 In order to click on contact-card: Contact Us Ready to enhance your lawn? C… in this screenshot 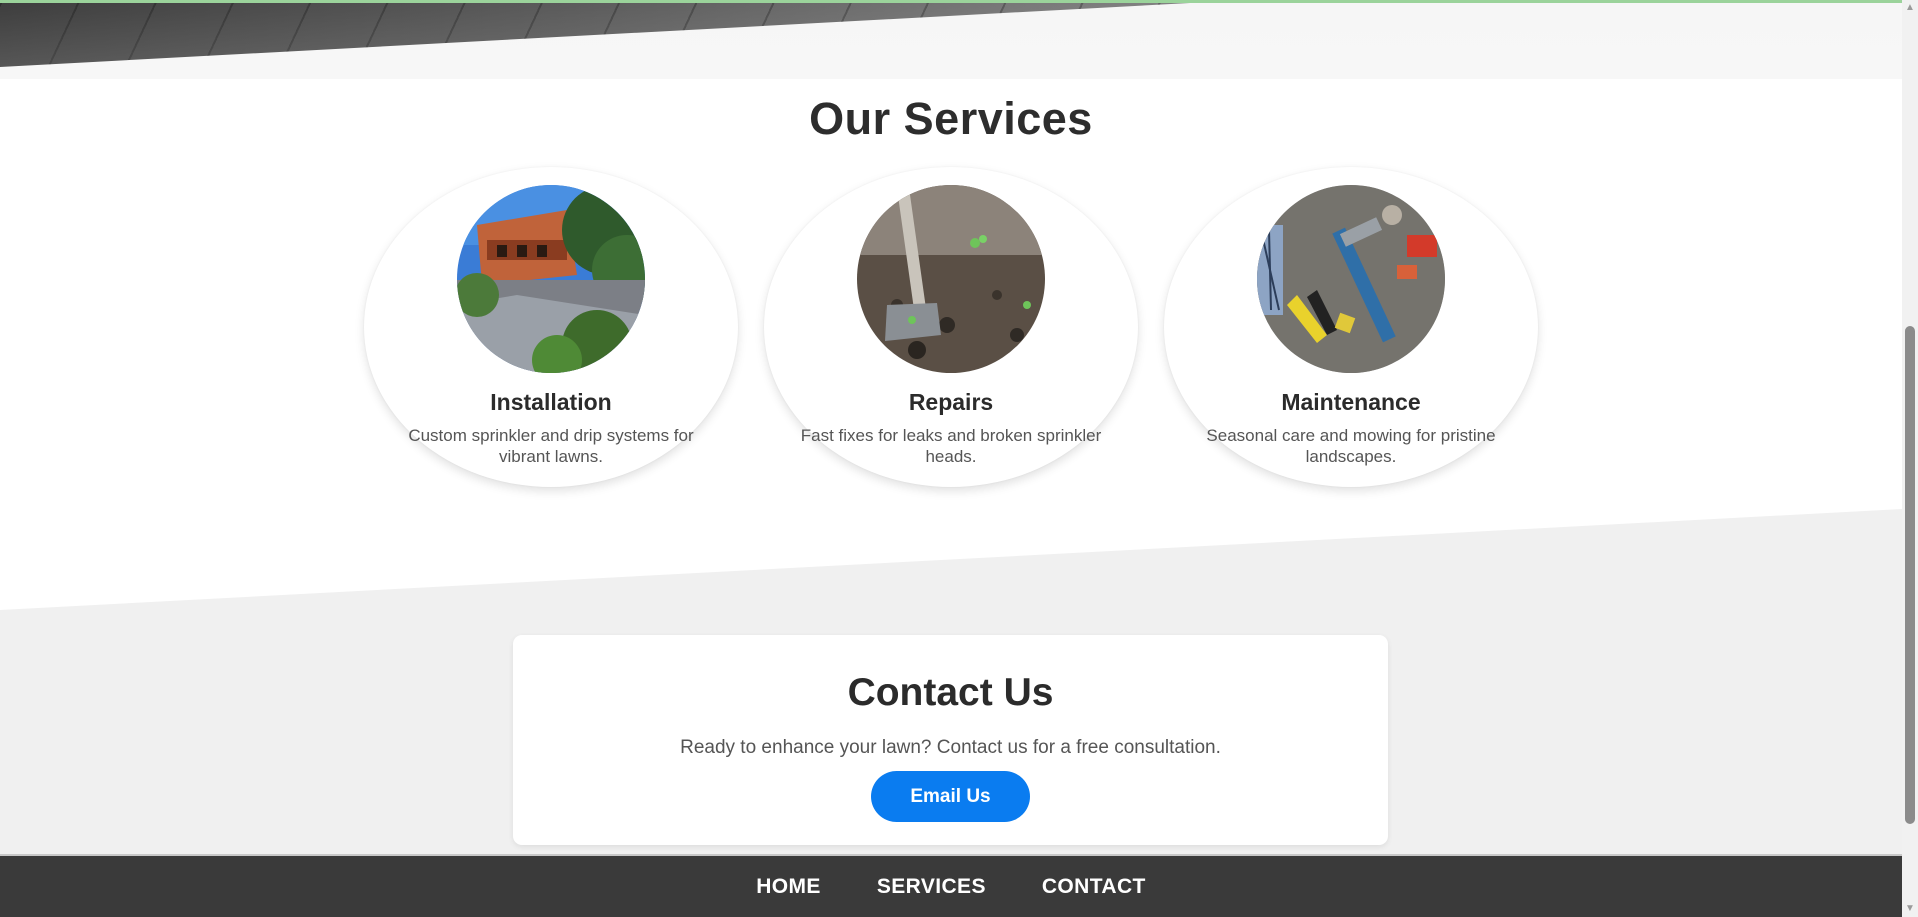, I will do `click(950, 740)`.